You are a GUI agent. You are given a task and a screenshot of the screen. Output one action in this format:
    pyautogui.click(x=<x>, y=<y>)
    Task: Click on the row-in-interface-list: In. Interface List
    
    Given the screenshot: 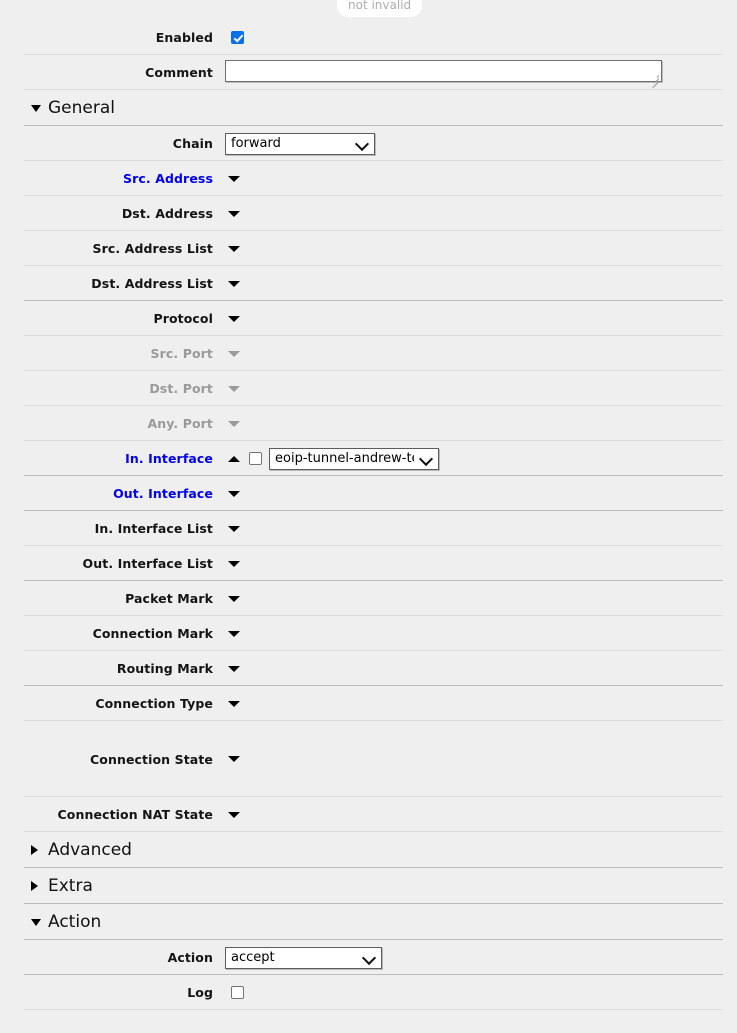 What is the action you would take?
    pyautogui.click(x=368, y=528)
    